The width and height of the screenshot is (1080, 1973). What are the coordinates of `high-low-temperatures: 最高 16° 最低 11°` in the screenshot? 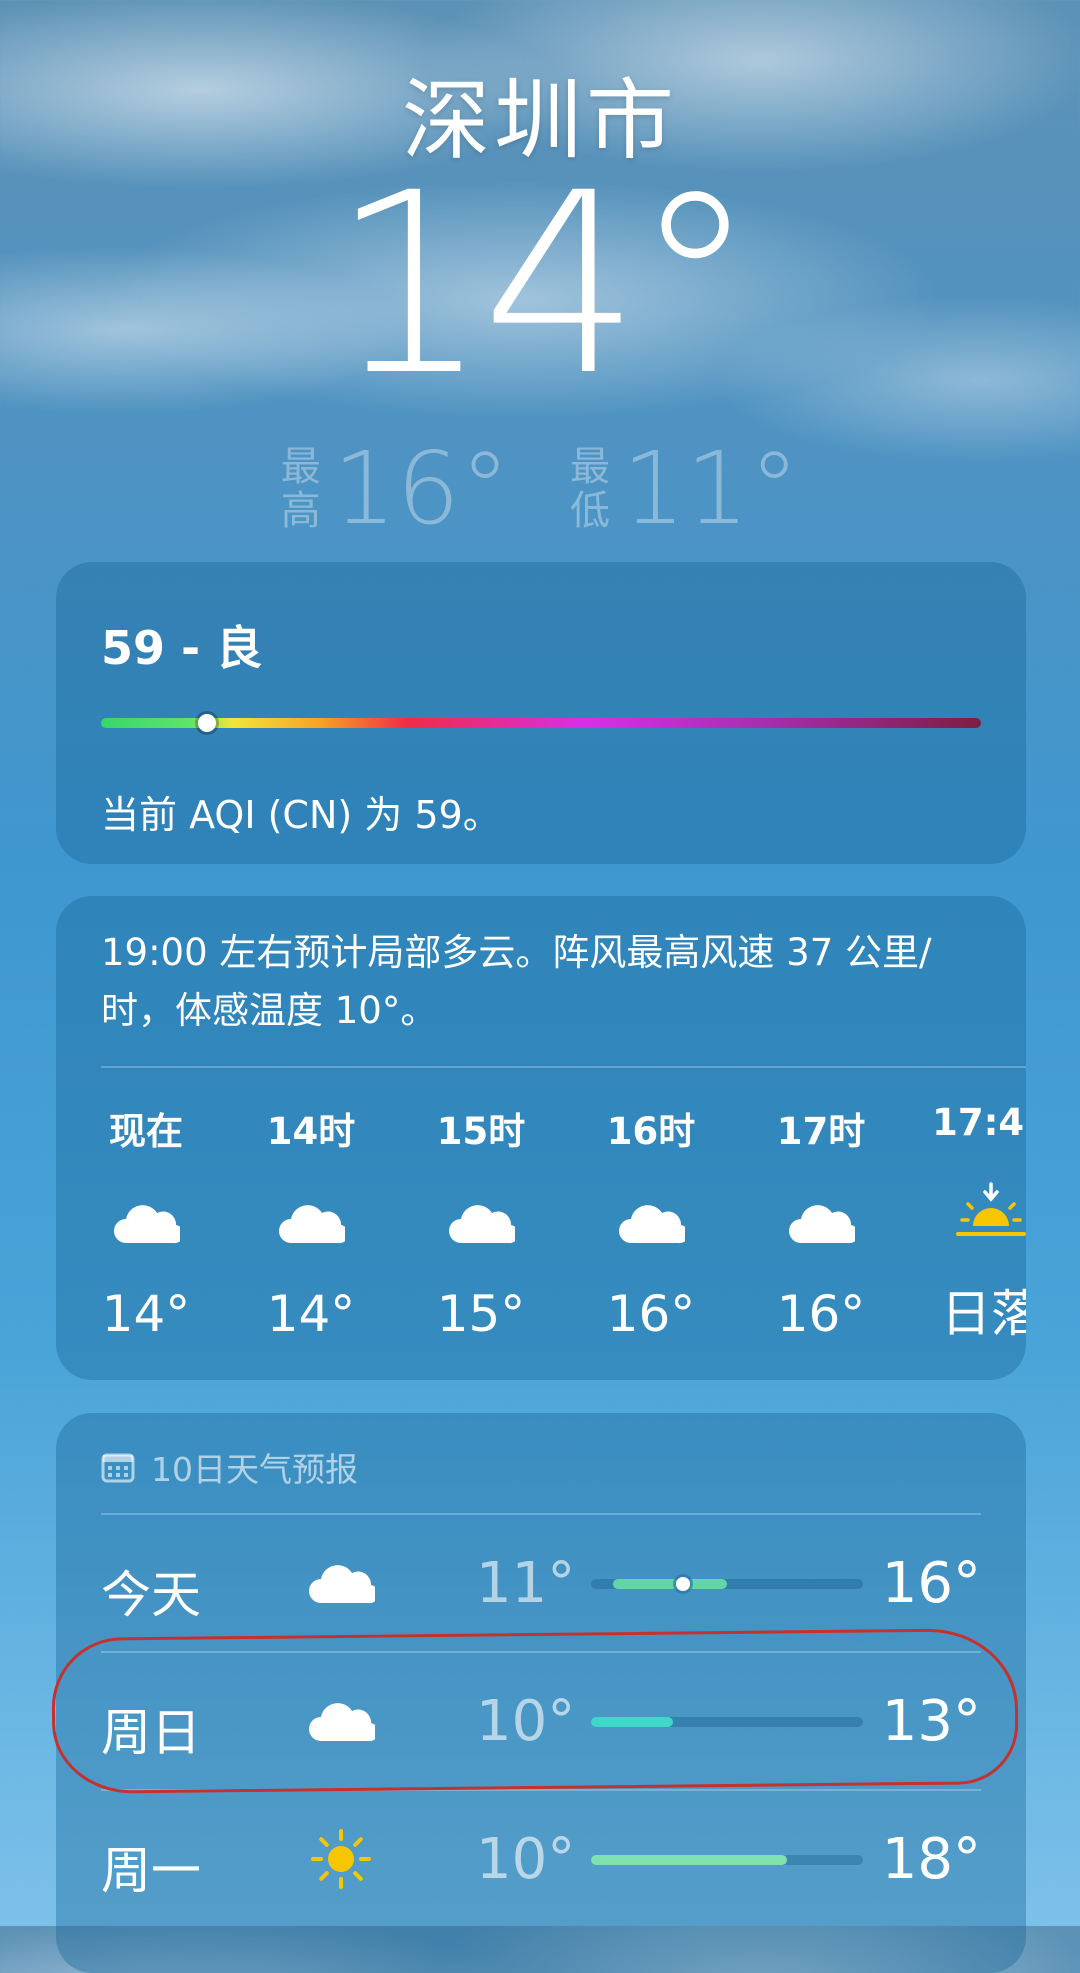 It's located at (540, 488).